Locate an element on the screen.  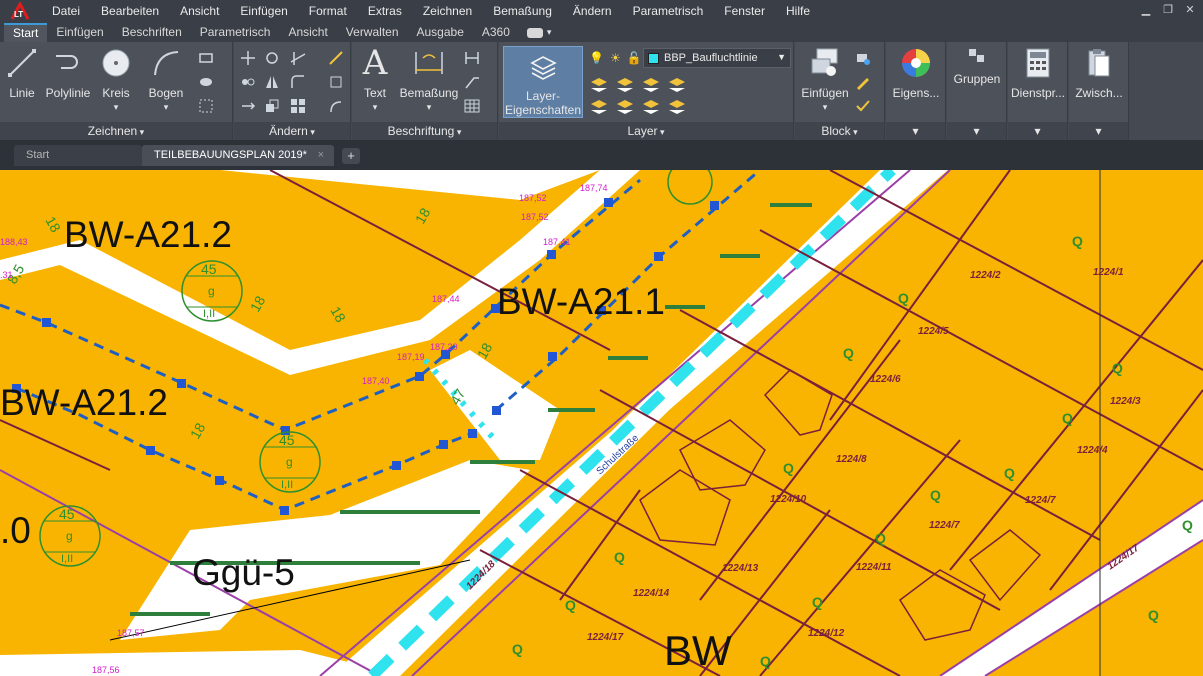
table-icon is located at coordinates (472, 106).